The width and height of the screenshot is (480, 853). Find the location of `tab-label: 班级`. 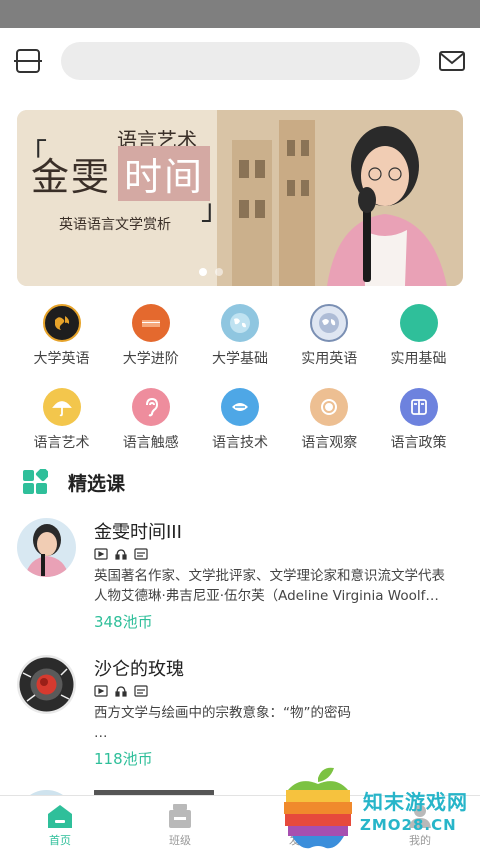

tab-label: 班级 is located at coordinates (180, 840).